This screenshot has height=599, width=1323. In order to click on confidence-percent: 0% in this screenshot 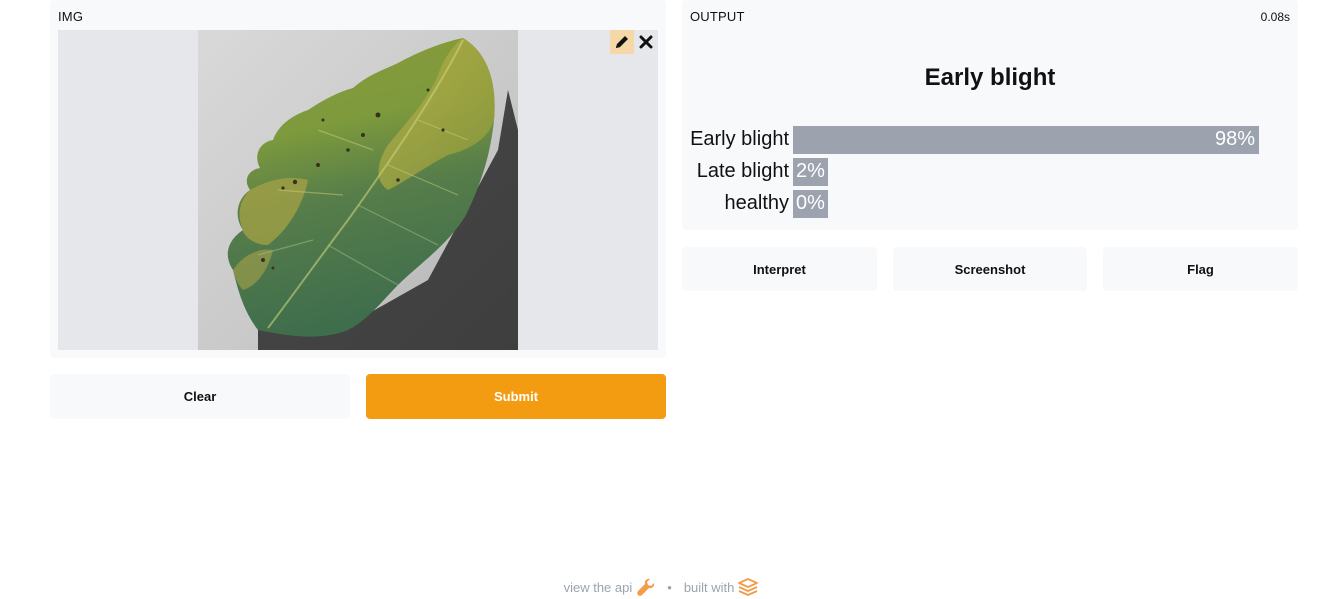, I will do `click(810, 203)`.